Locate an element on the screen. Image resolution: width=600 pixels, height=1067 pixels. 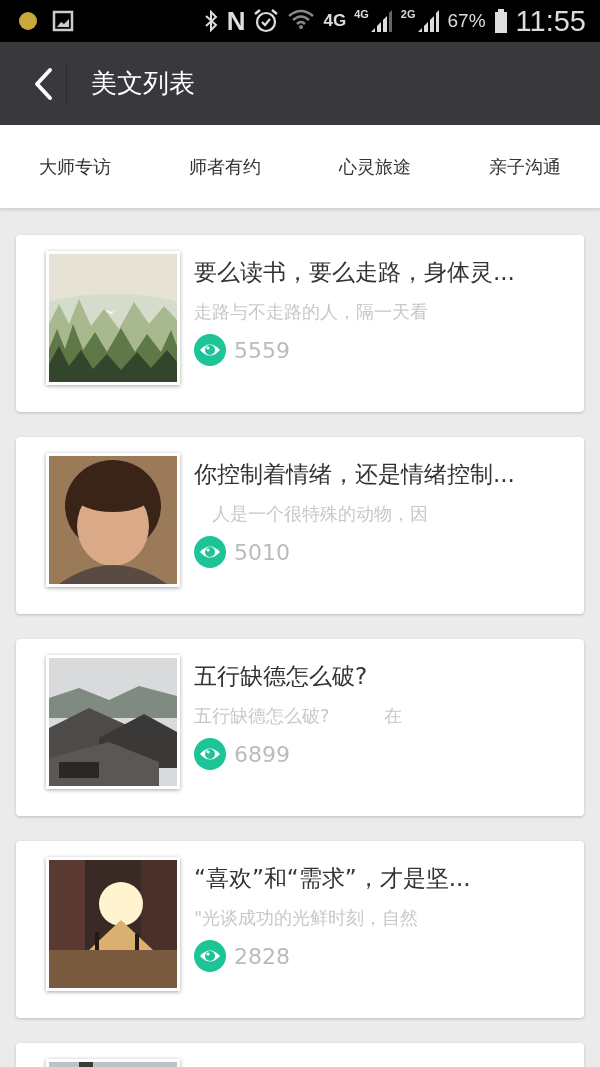
alarm-icon is located at coordinates (266, 21).